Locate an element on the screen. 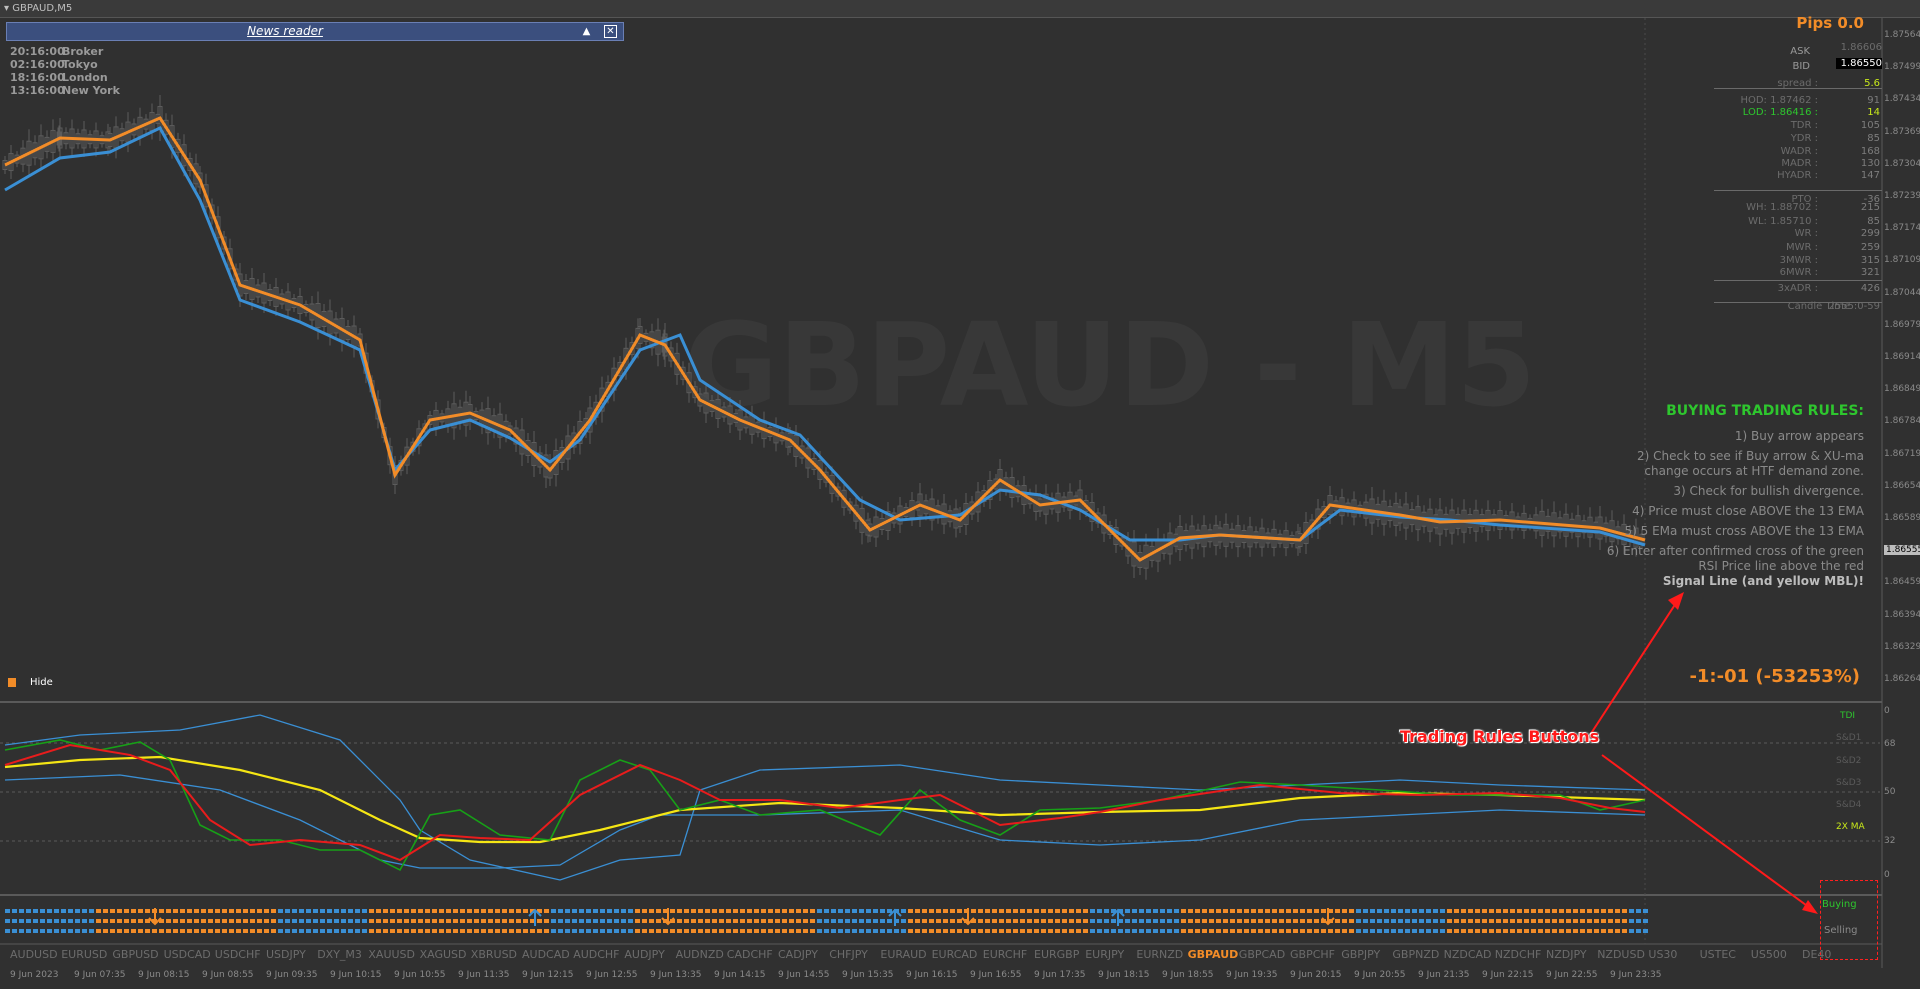 This screenshot has width=1920, height=989. news-reader-title: News reader is located at coordinates (285, 31).